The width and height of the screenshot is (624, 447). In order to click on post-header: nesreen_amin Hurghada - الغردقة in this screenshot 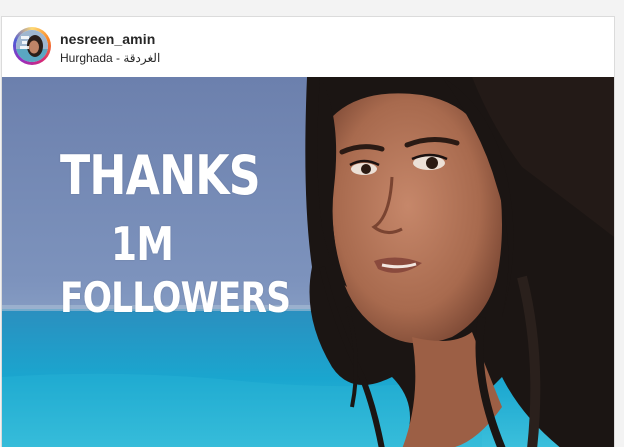, I will do `click(308, 47)`.